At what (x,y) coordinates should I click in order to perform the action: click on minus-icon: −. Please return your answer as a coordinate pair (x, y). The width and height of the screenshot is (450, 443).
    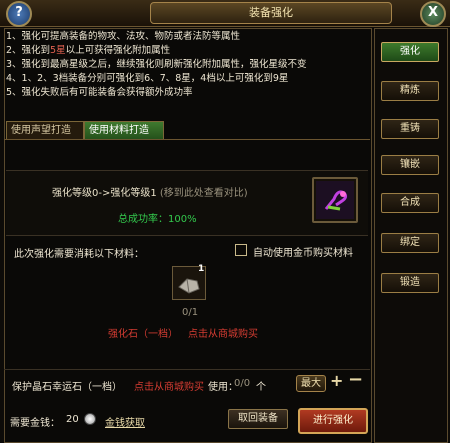
    Looking at the image, I should click on (355, 379).